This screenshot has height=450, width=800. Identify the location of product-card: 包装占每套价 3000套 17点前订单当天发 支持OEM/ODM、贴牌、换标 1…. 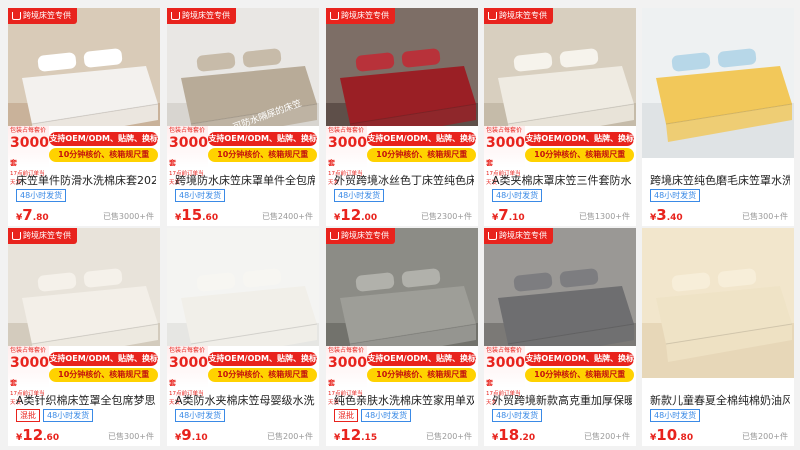
(243, 337).